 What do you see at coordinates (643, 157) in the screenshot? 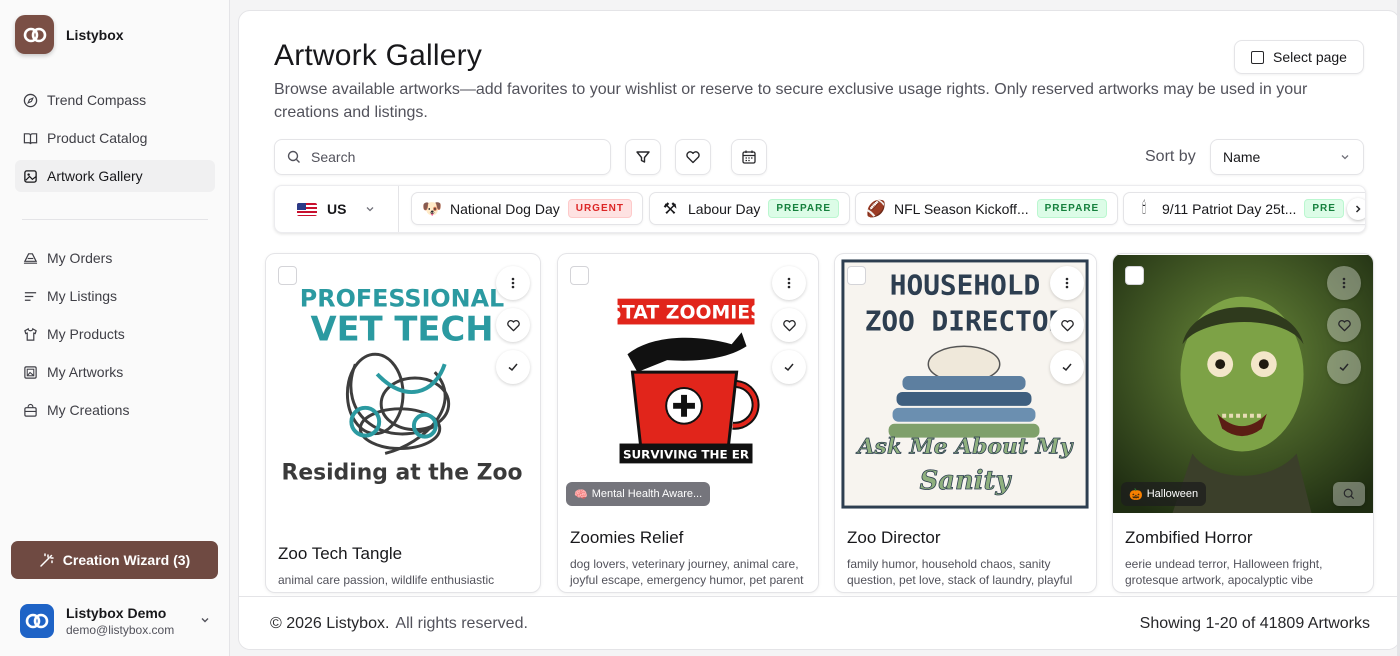
I see `filter-button` at bounding box center [643, 157].